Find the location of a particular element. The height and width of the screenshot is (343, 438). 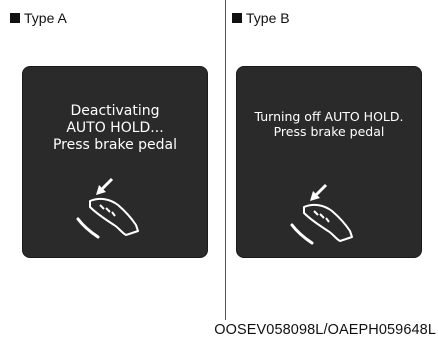

display-message-type-b: Turning off AUTO HOLD. Press brake pedal is located at coordinates (329, 124).